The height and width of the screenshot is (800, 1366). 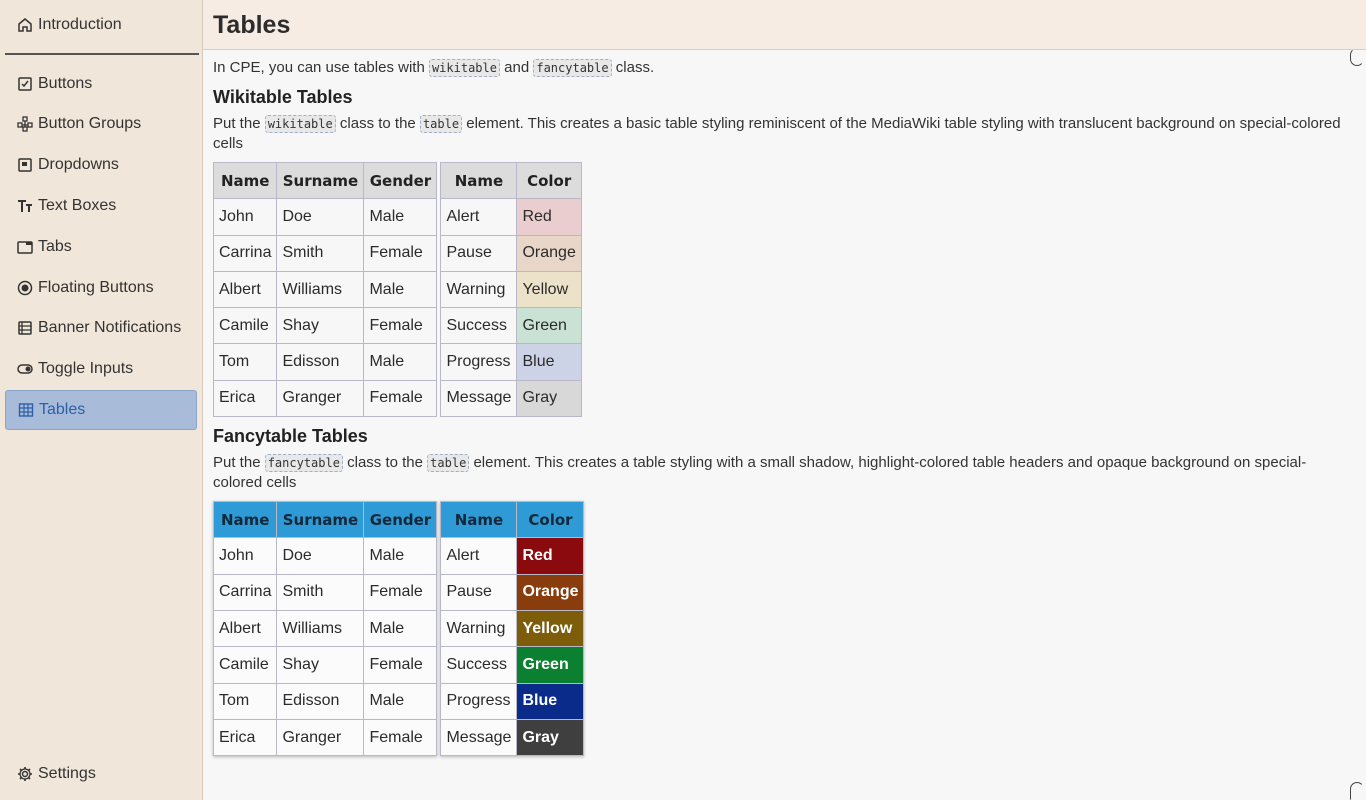 What do you see at coordinates (320, 701) in the screenshot?
I see `table-cell: Edisson` at bounding box center [320, 701].